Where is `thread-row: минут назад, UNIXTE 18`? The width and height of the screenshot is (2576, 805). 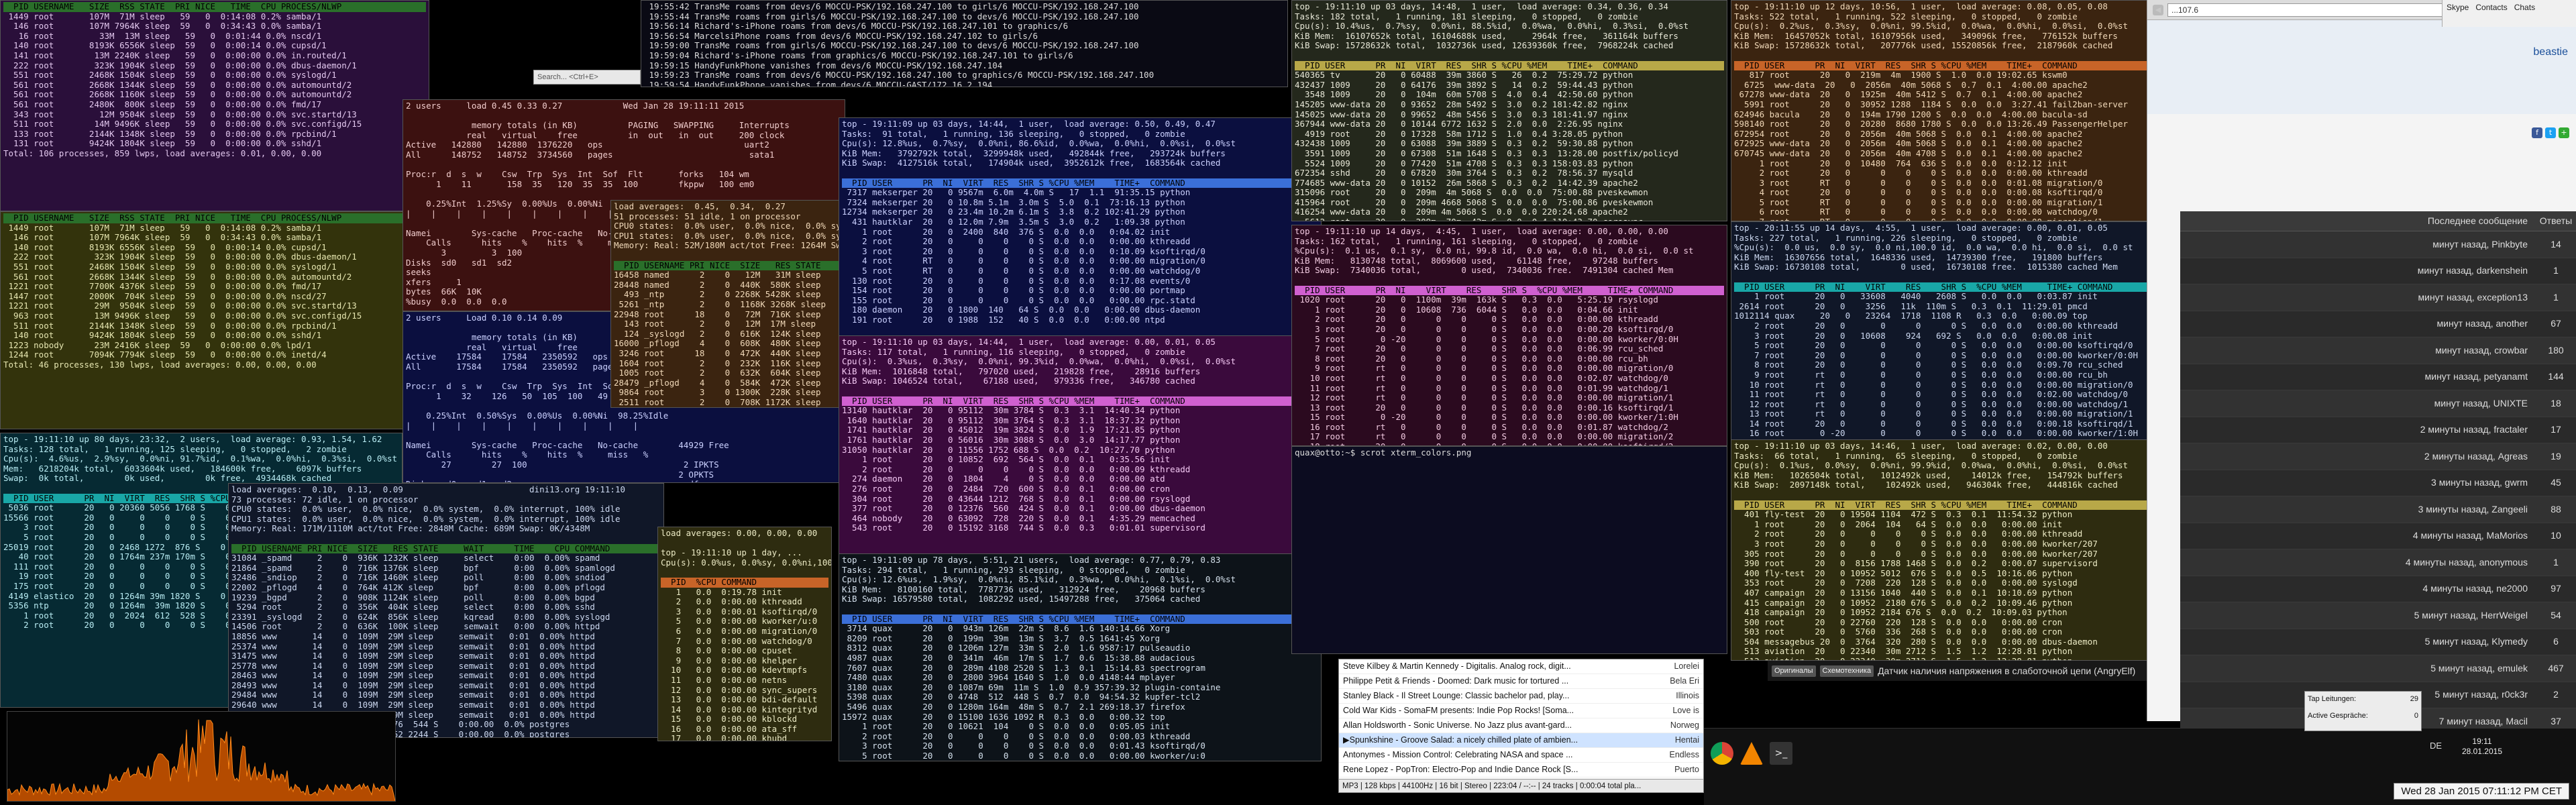
thread-row: минут назад, UNIXTE 18 is located at coordinates (2378, 403).